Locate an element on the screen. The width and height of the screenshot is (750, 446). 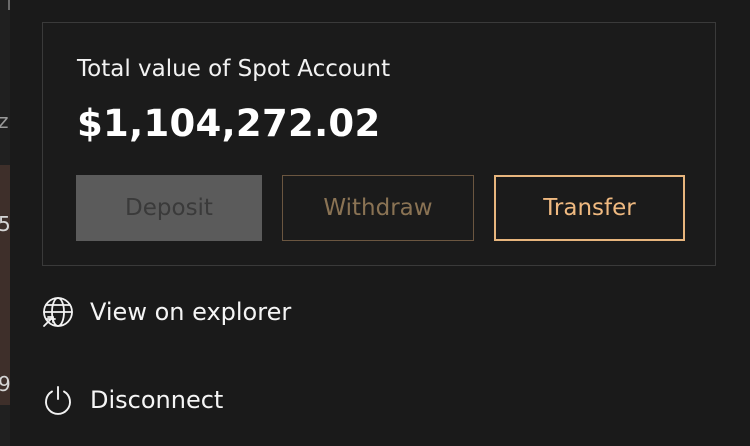
background-page-accent is located at coordinates (5, 285).